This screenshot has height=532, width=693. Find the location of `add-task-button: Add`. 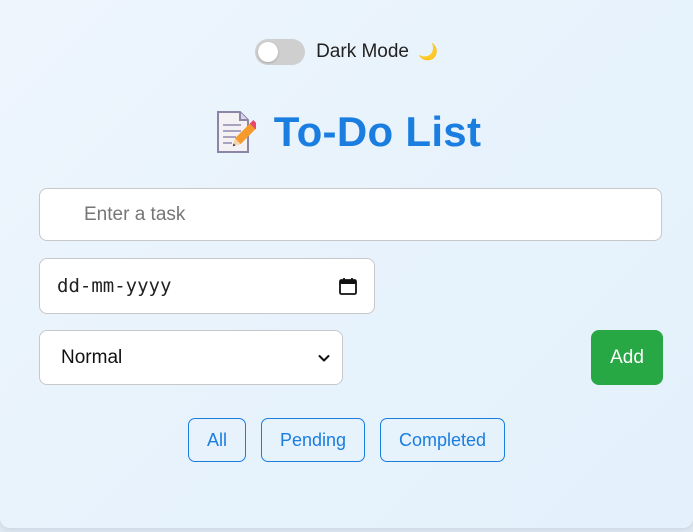

add-task-button: Add is located at coordinates (627, 357).